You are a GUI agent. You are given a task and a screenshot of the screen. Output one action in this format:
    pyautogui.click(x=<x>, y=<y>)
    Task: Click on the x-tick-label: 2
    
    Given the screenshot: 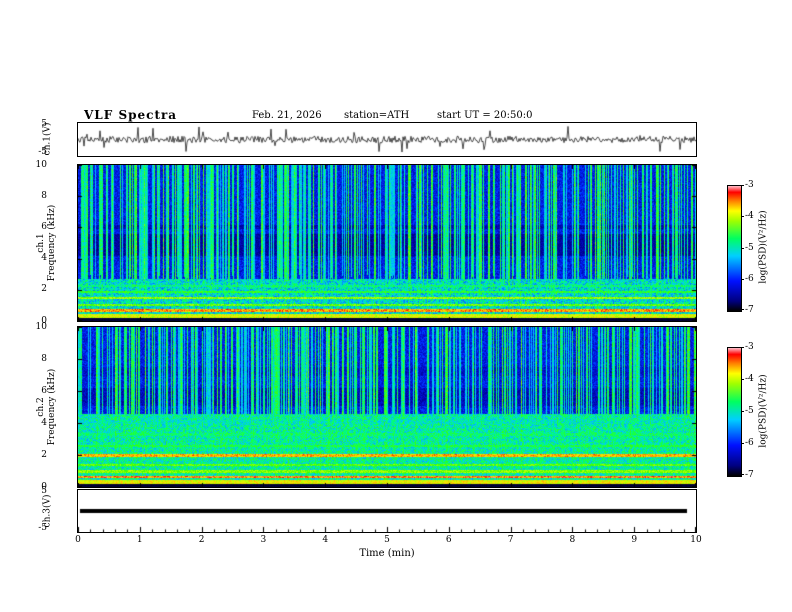 What is the action you would take?
    pyautogui.click(x=201, y=540)
    